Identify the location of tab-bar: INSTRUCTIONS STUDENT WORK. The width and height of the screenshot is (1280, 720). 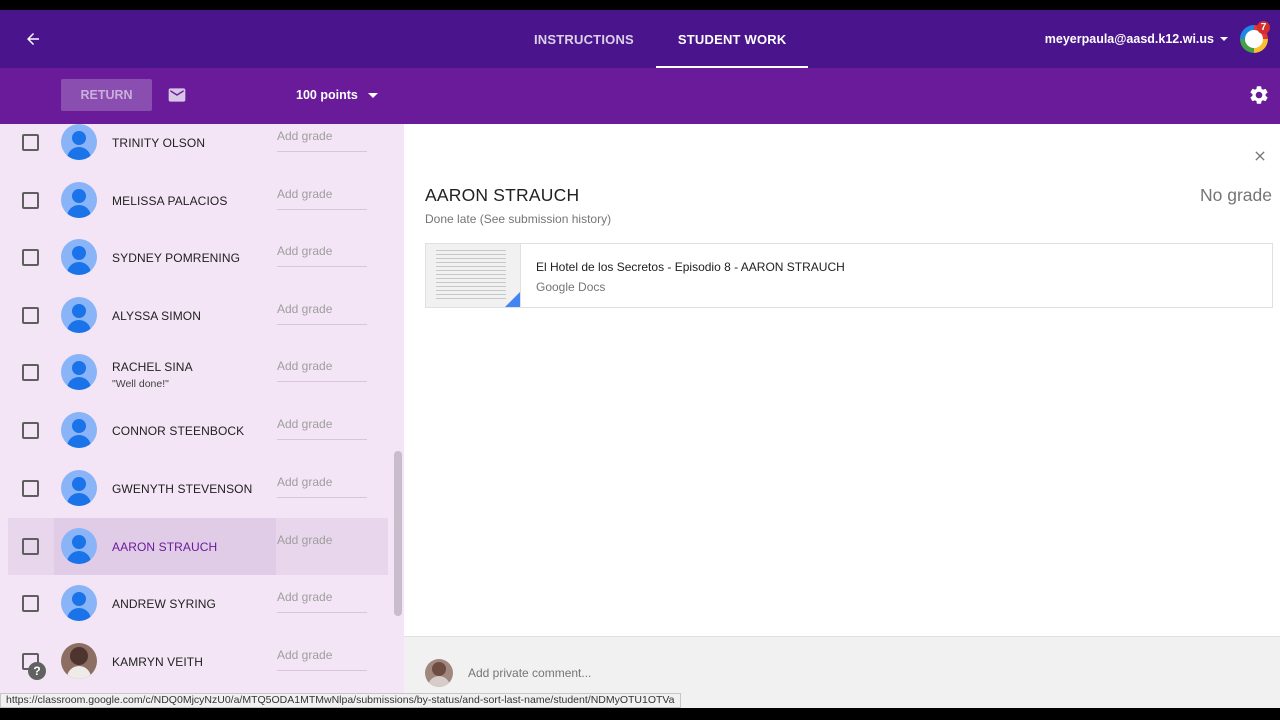
(660, 39).